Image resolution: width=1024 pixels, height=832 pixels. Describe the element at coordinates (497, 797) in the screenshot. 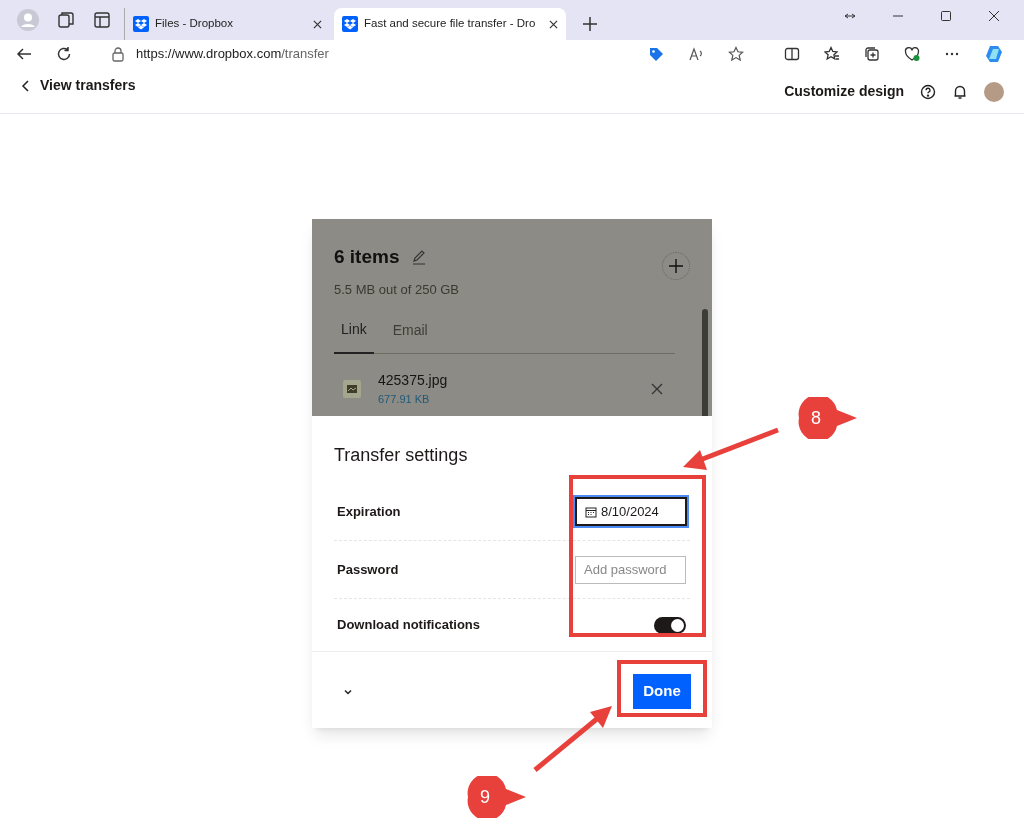

I see `step-marker: 9` at that location.